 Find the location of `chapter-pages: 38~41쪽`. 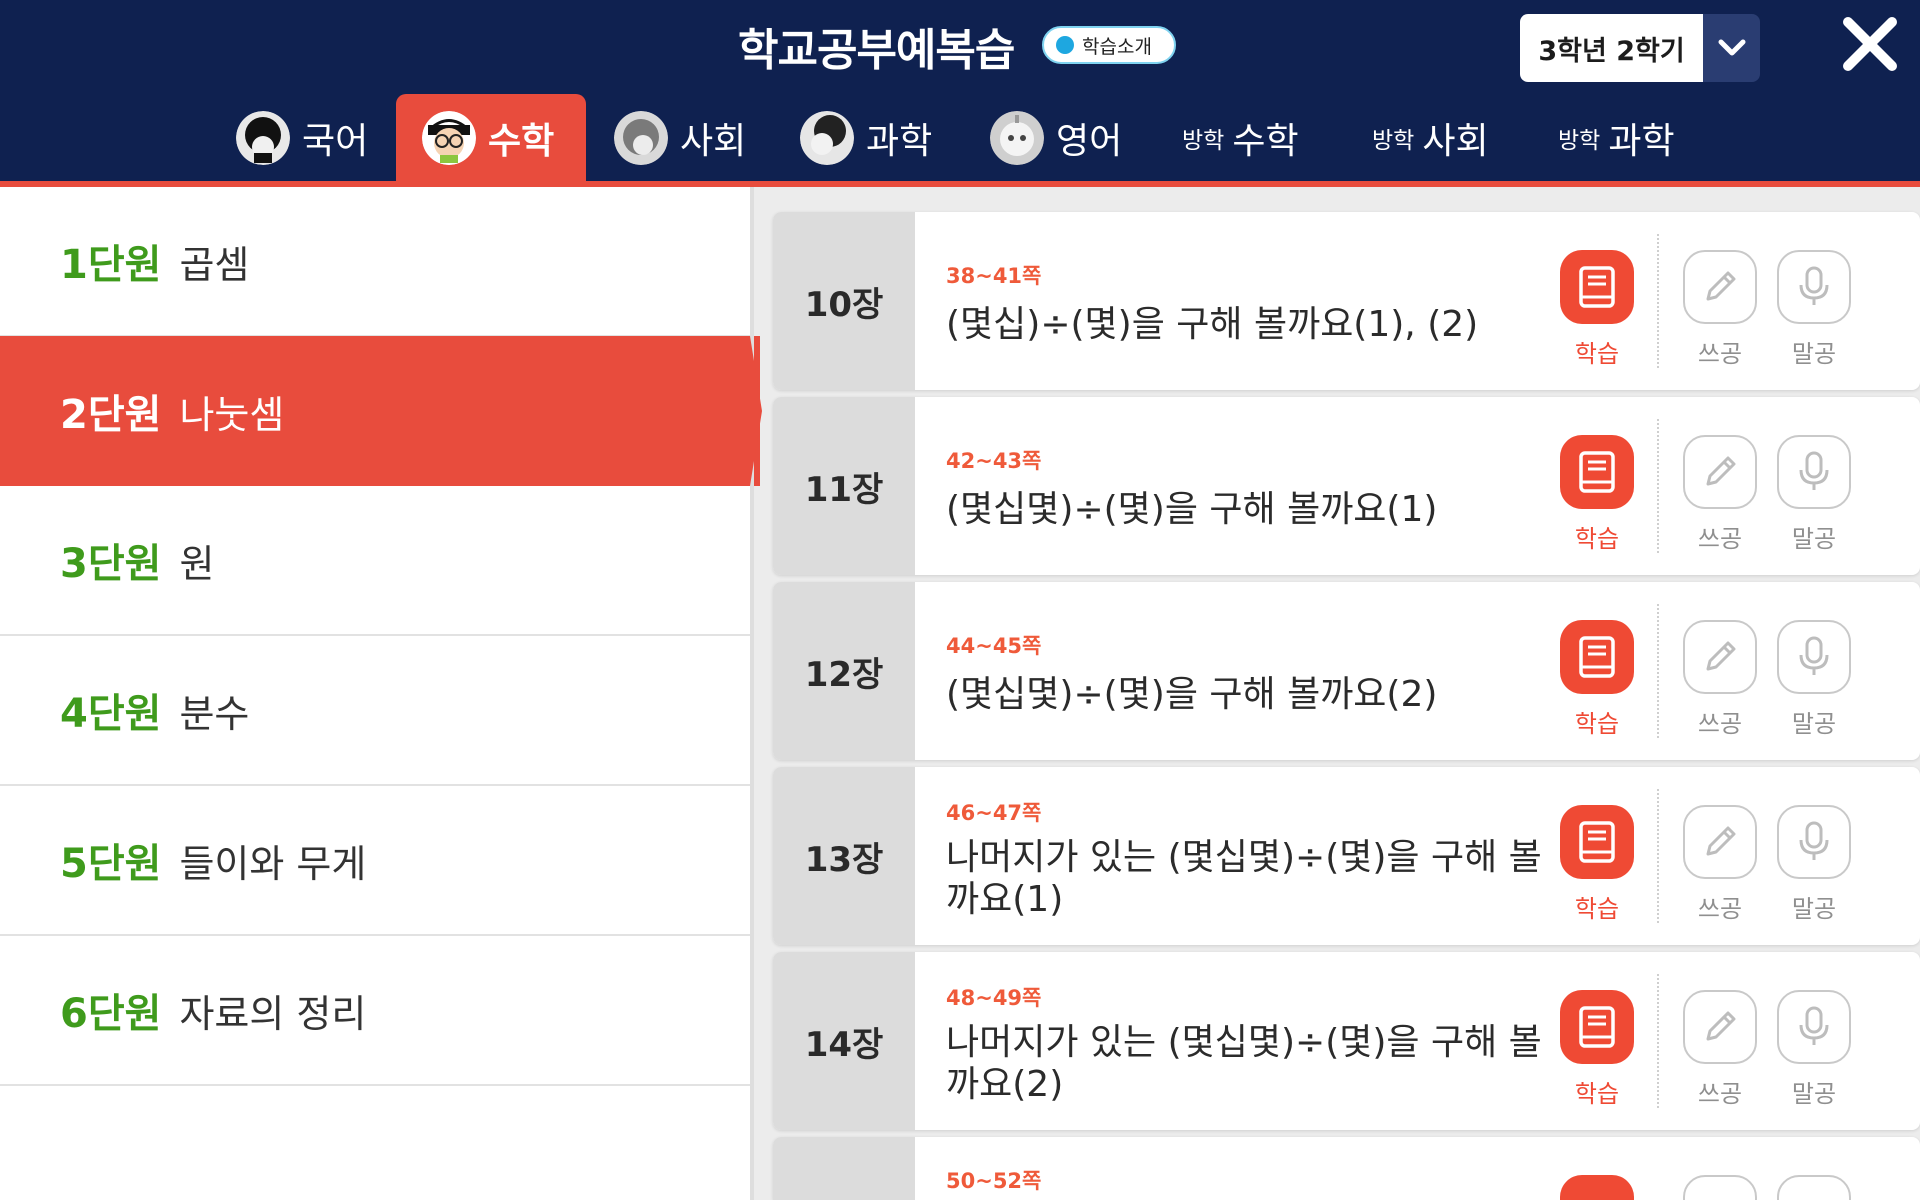

chapter-pages: 38~41쪽 is located at coordinates (994, 276).